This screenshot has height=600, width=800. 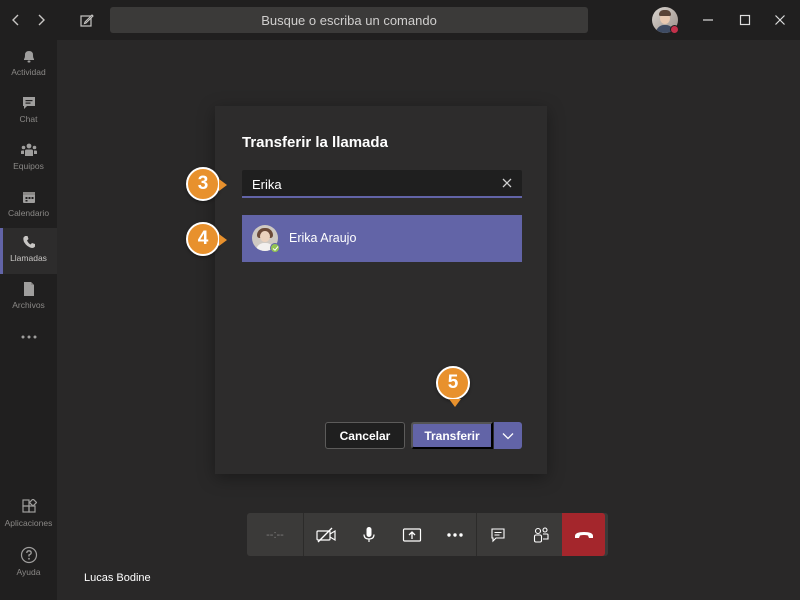 I want to click on calendar-icon, so click(x=28, y=197).